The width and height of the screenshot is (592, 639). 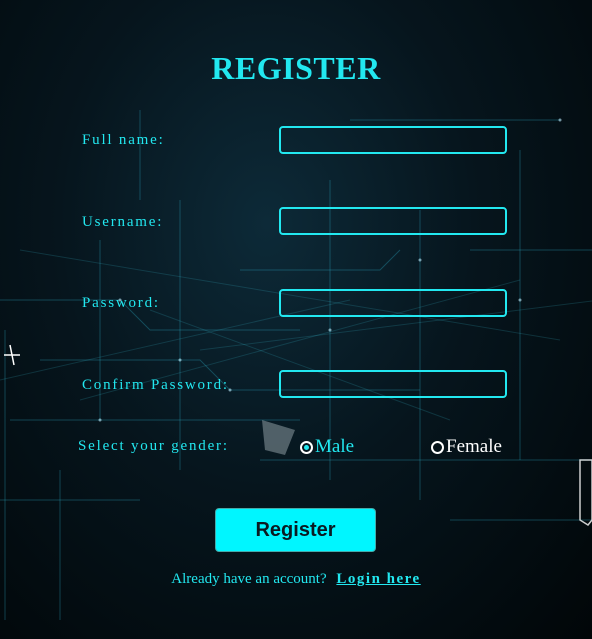 I want to click on password-field, so click(x=393, y=303).